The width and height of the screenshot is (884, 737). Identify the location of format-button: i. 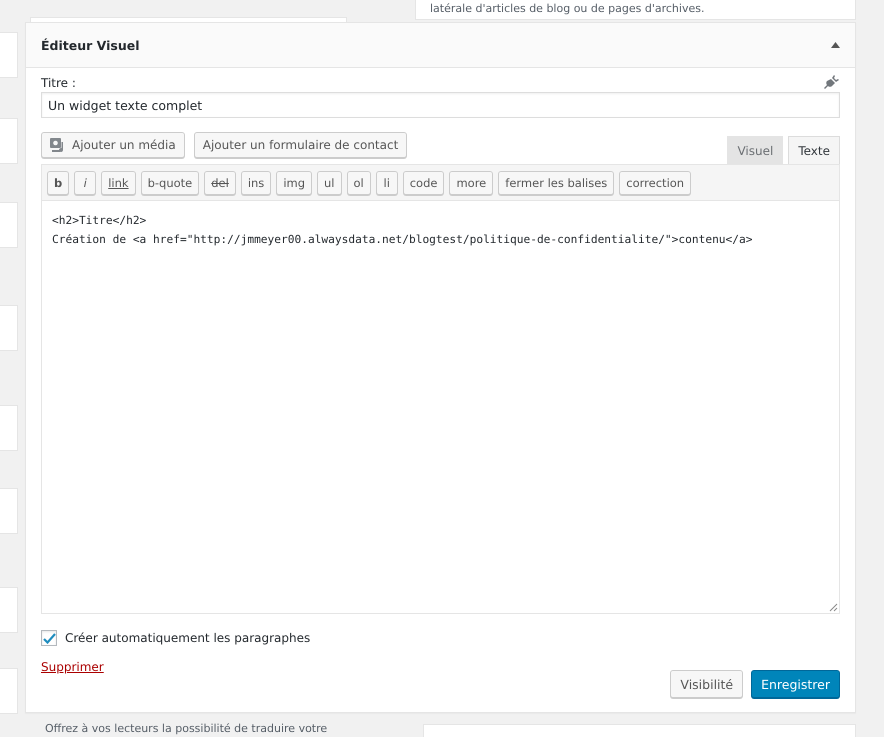
(85, 183).